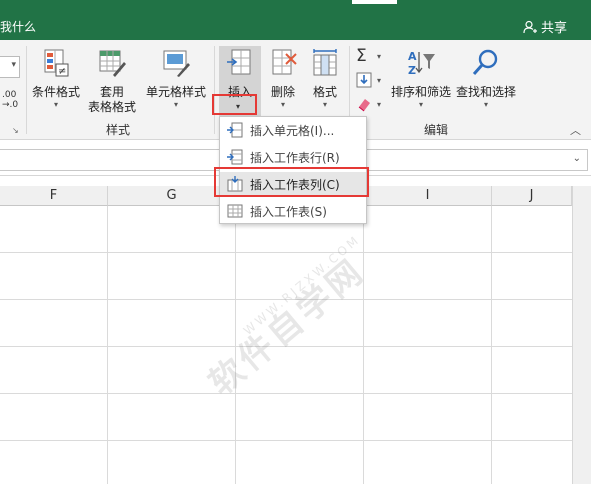  Describe the element at coordinates (365, 80) in the screenshot. I see `fill-icon` at that location.